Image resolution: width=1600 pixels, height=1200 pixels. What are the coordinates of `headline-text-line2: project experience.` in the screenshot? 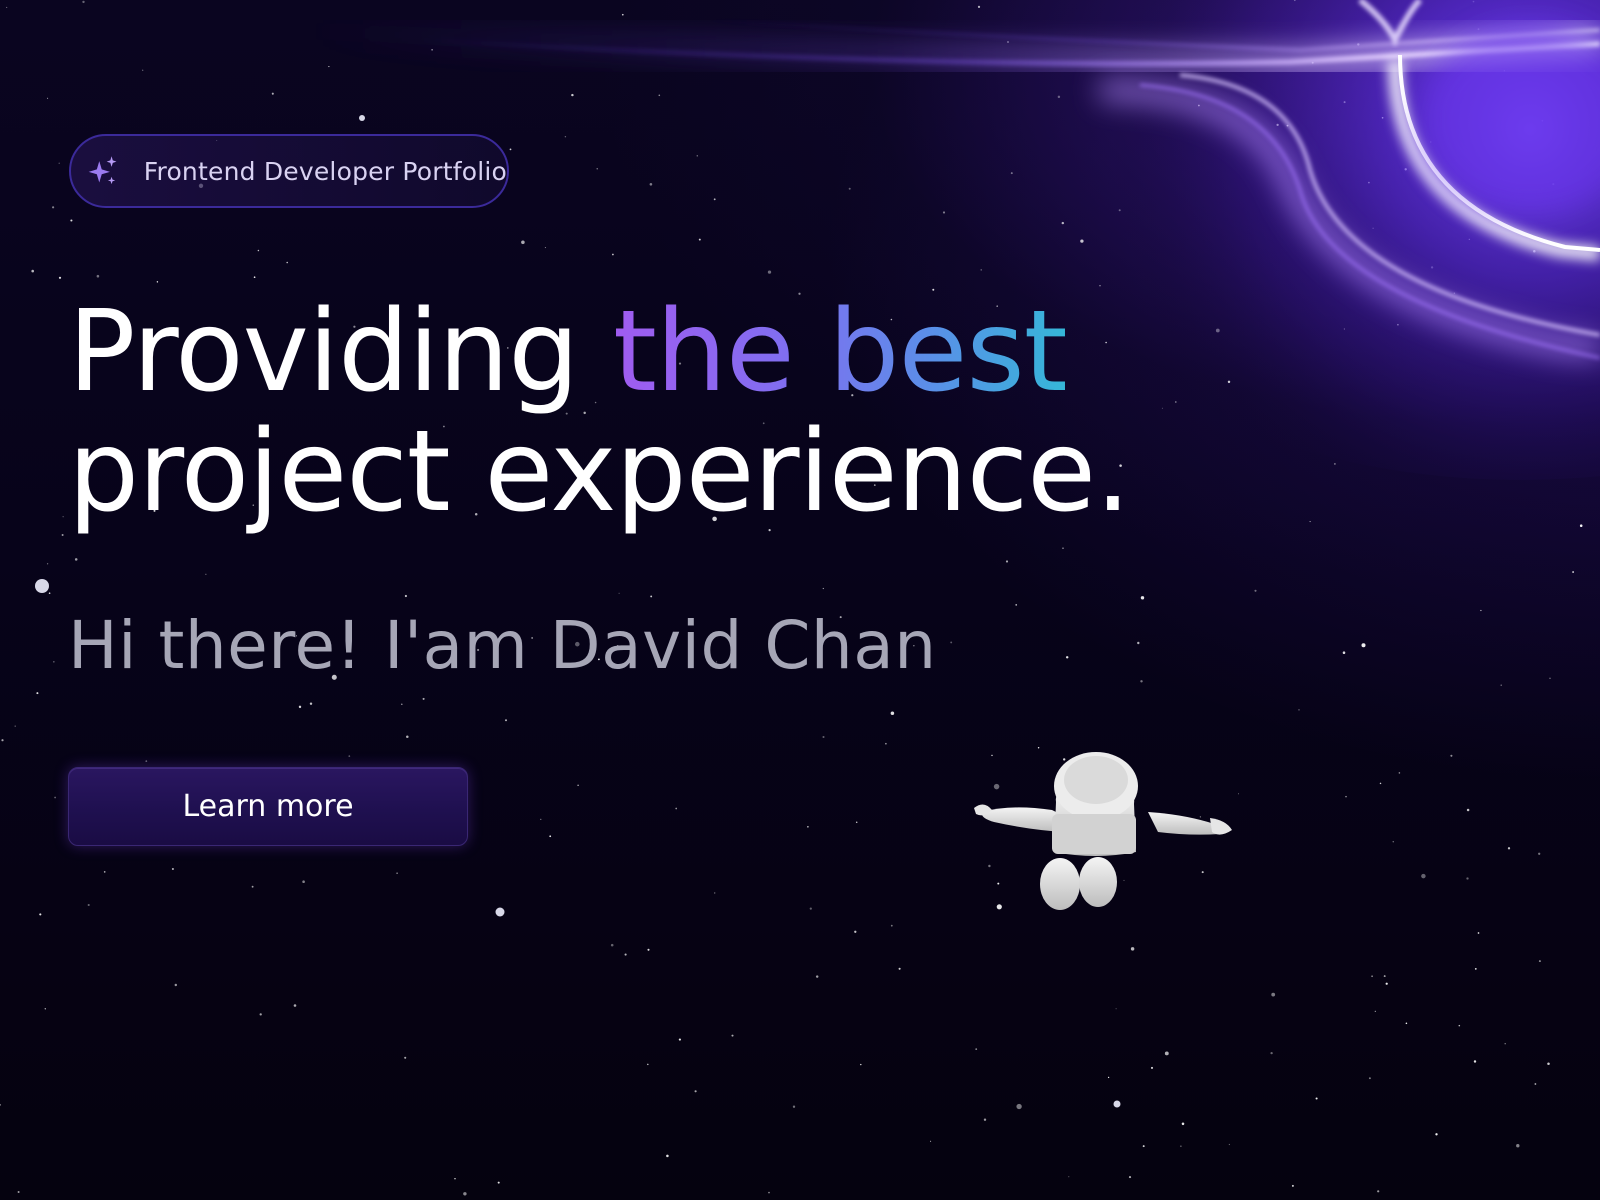 It's located at (599, 472).